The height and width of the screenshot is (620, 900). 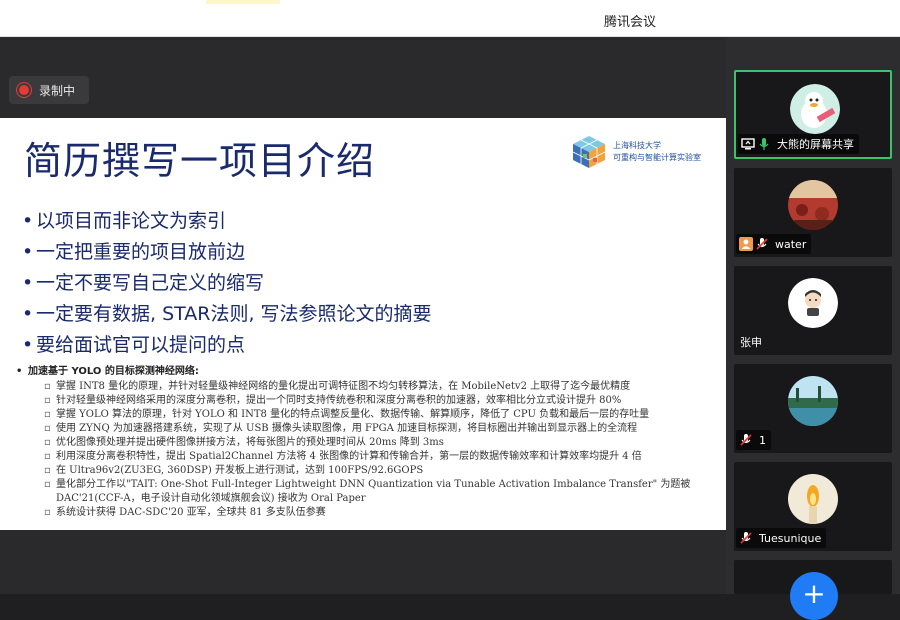 I want to click on slide-bullet: • 一定不要写自己定义的缩写, so click(x=143, y=283).